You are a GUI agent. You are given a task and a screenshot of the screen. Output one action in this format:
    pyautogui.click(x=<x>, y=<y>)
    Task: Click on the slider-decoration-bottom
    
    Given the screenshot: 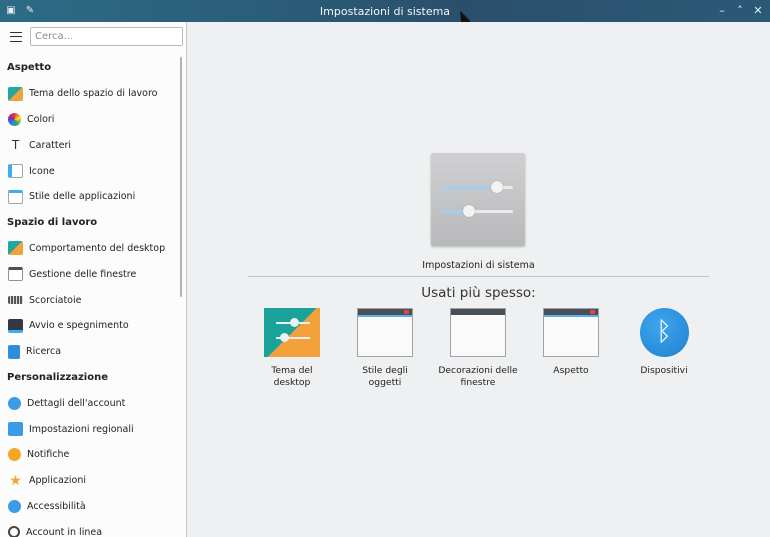 What is the action you would take?
    pyautogui.click(x=478, y=211)
    